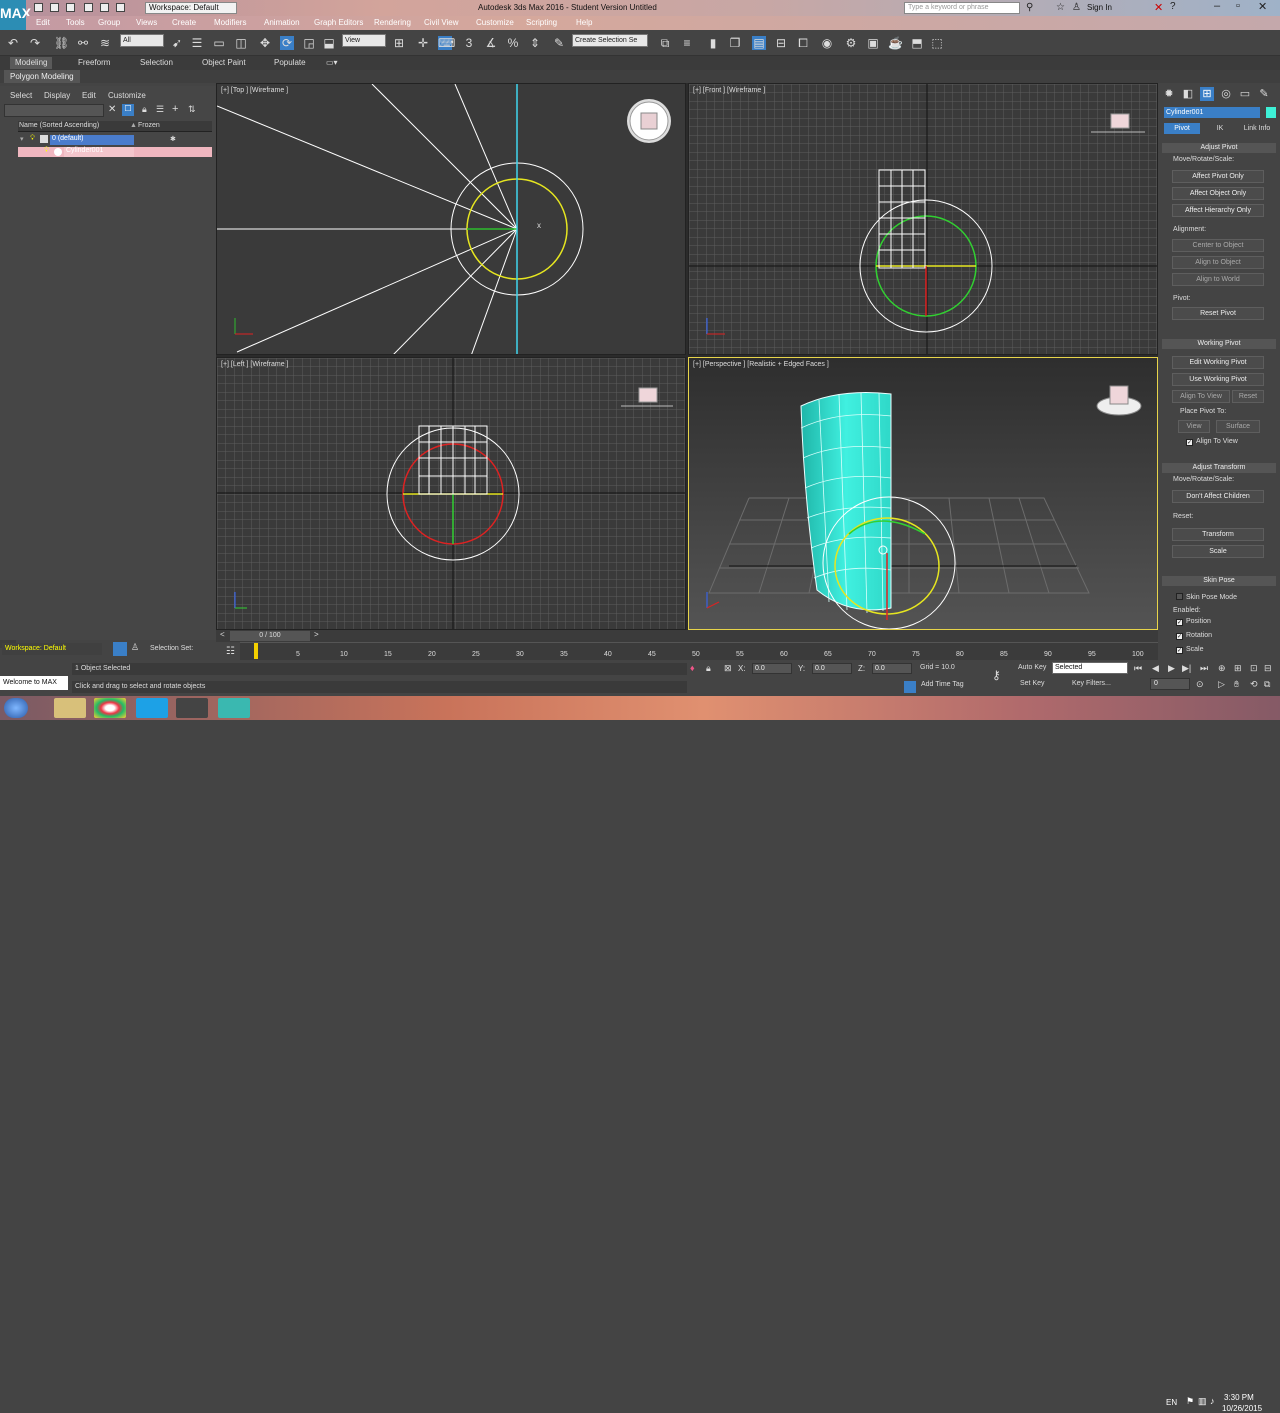  What do you see at coordinates (1218, 496) in the screenshot?
I see `dont-affect-children-button: Don't Affect Children` at bounding box center [1218, 496].